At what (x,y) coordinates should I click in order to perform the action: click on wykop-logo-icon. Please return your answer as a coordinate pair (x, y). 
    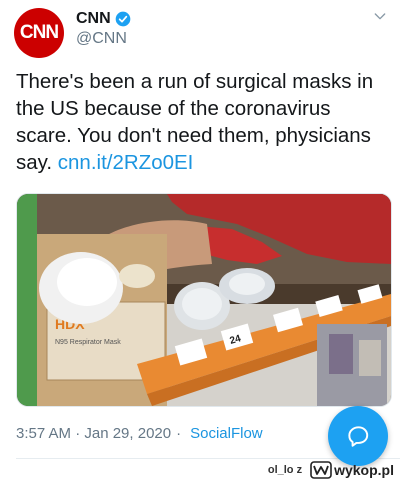
    Looking at the image, I should click on (321, 470).